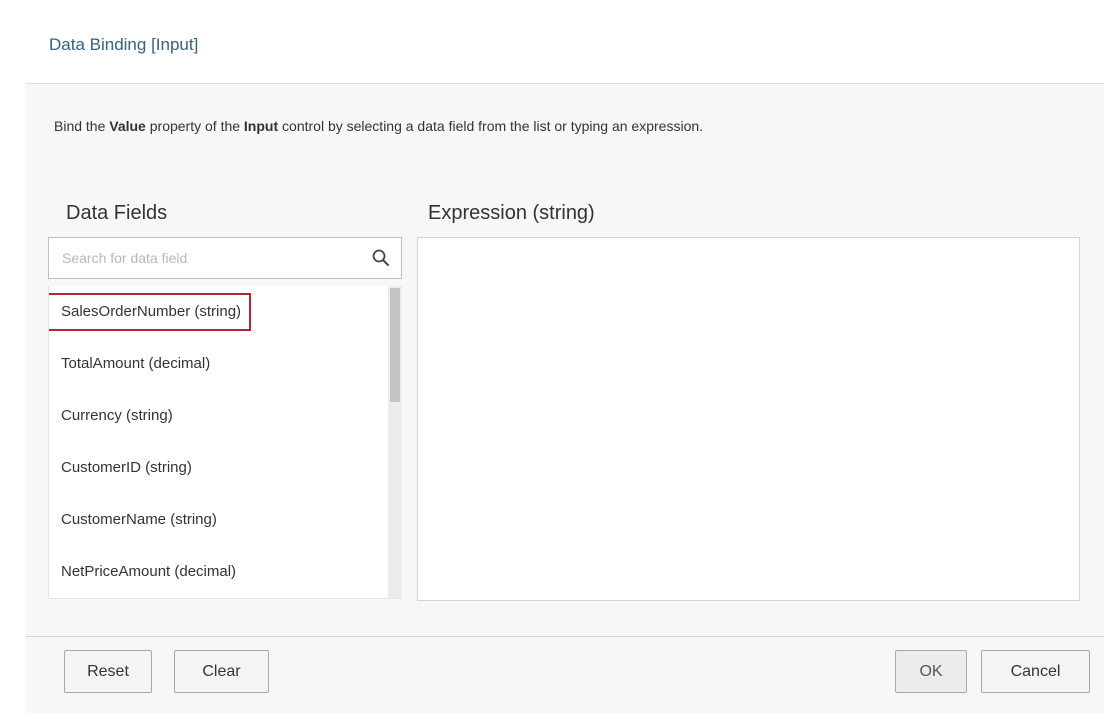 This screenshot has height=713, width=1114. What do you see at coordinates (1035, 671) in the screenshot?
I see `cancel-button: Cancel` at bounding box center [1035, 671].